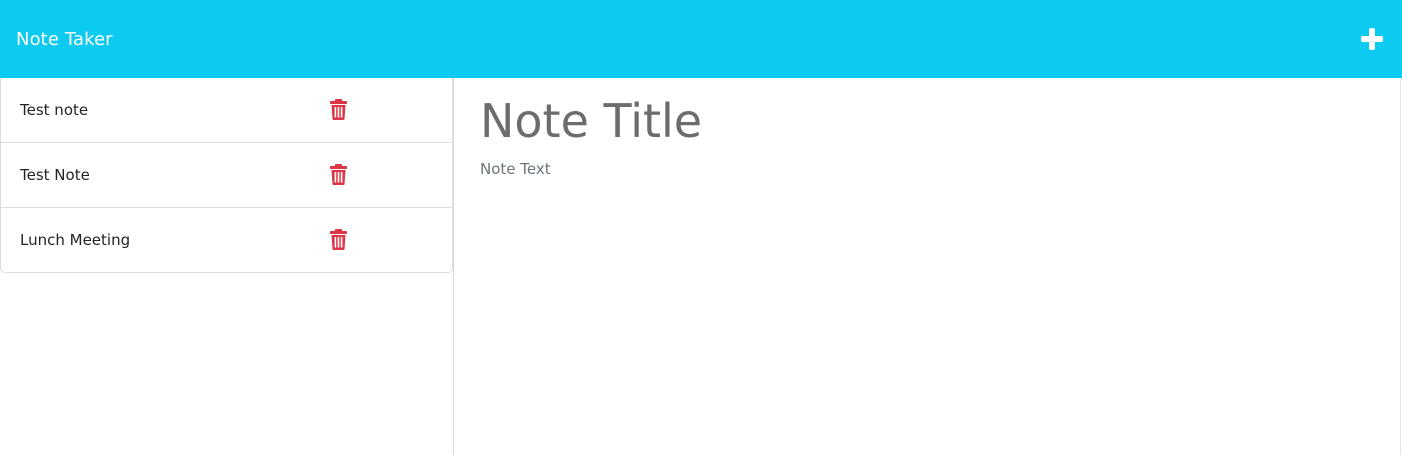  I want to click on note-title-input, so click(920, 121).